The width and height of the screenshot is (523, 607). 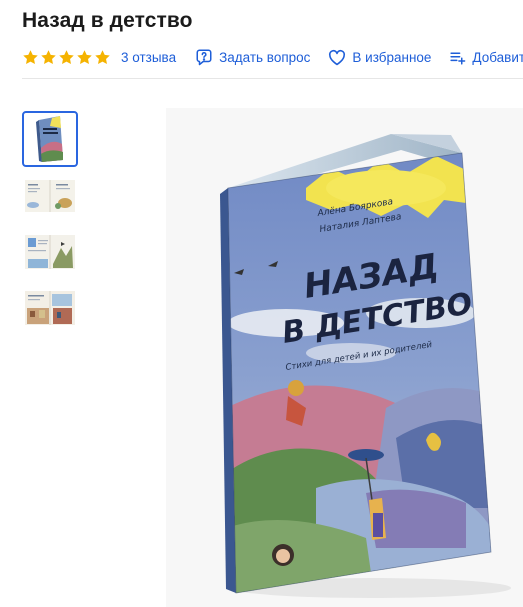 What do you see at coordinates (392, 57) in the screenshot?
I see `add-to-favorites-label: В избранное` at bounding box center [392, 57].